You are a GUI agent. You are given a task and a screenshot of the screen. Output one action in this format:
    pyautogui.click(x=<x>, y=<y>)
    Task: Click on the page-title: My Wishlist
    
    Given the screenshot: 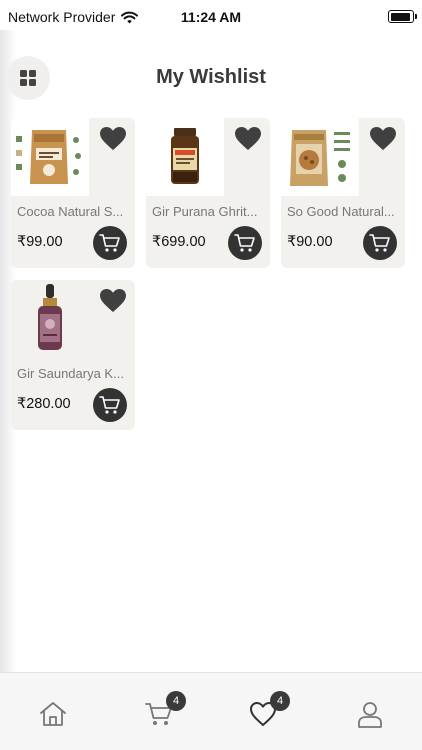 What is the action you would take?
    pyautogui.click(x=211, y=77)
    